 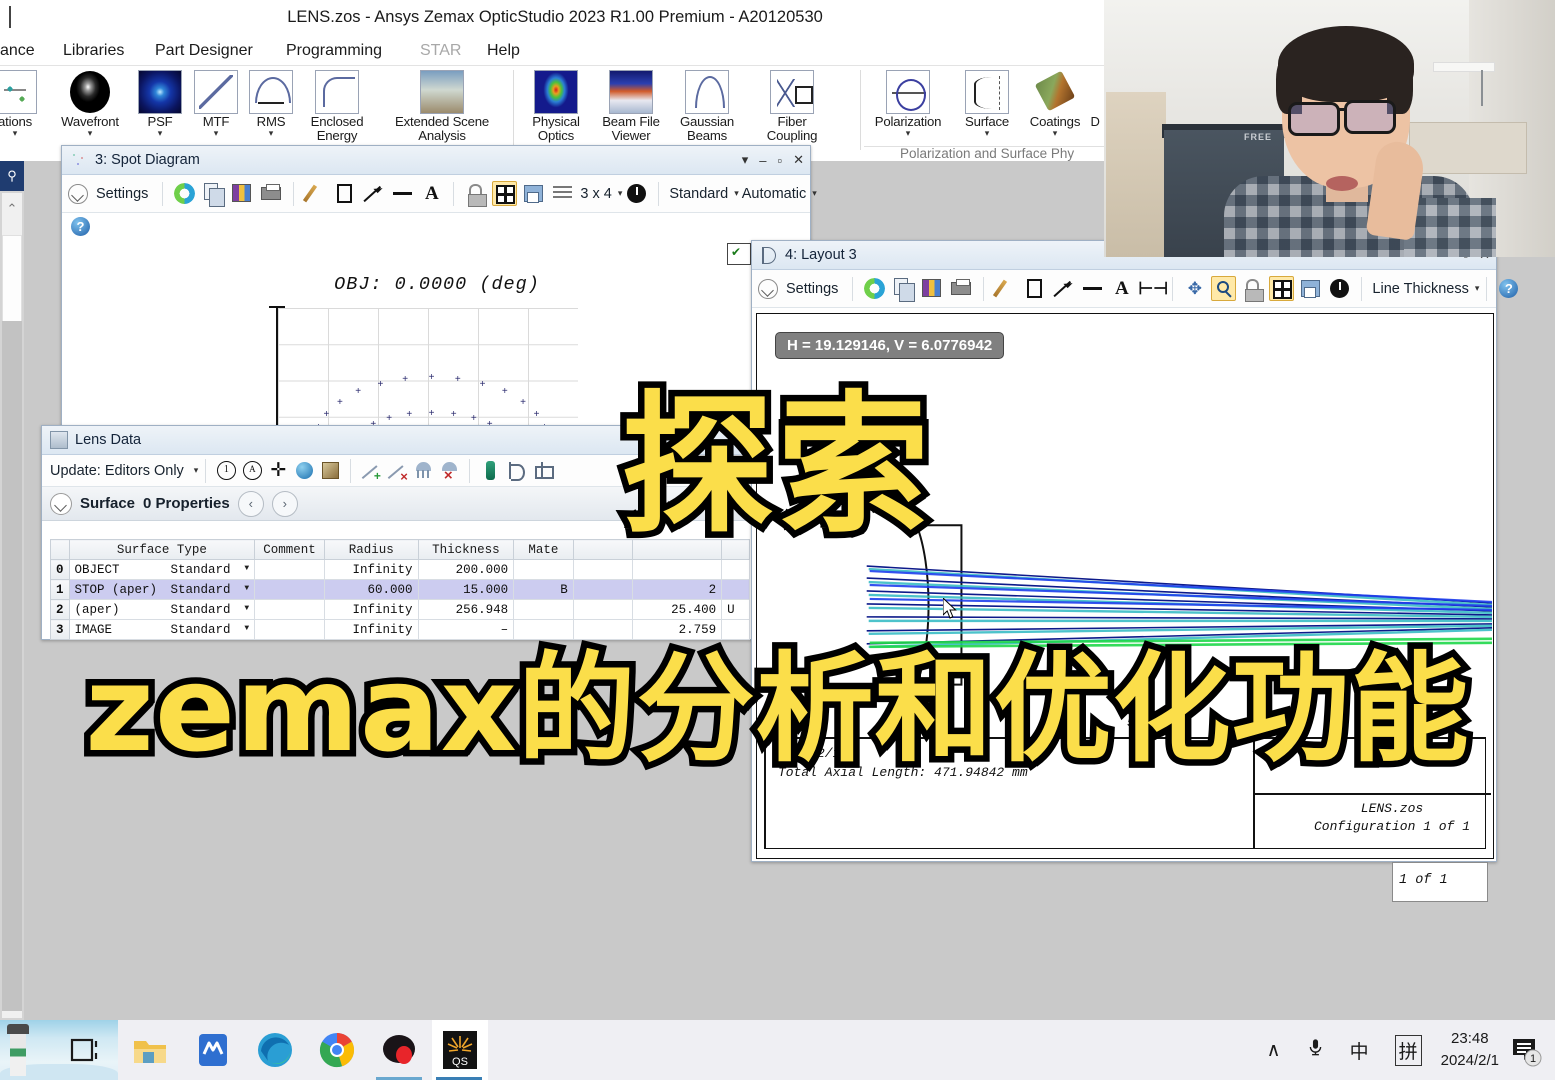 What do you see at coordinates (250, 503) in the screenshot?
I see `prev-surface-button: ‹` at bounding box center [250, 503].